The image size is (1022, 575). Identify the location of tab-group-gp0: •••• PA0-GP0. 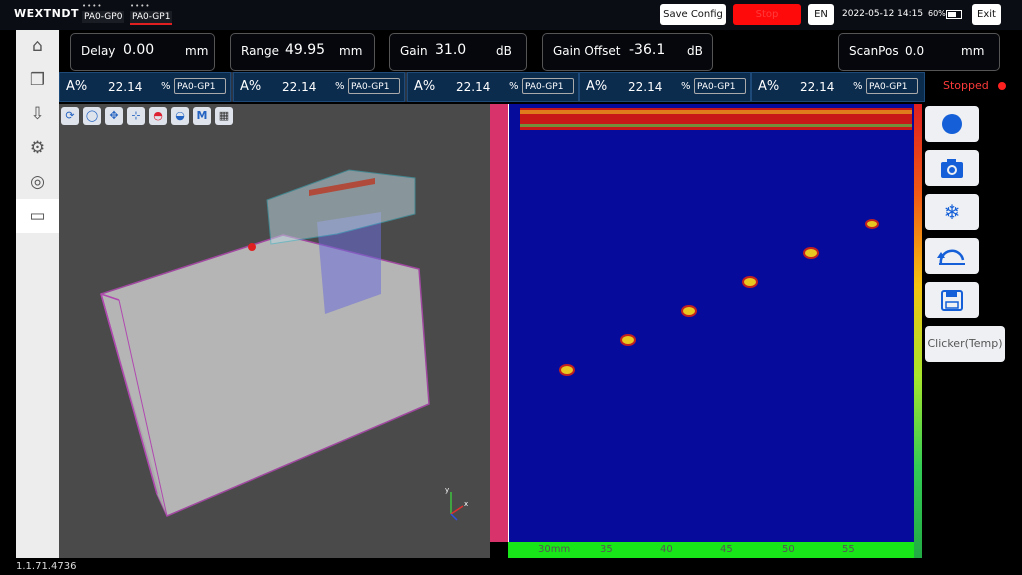
(103, 13).